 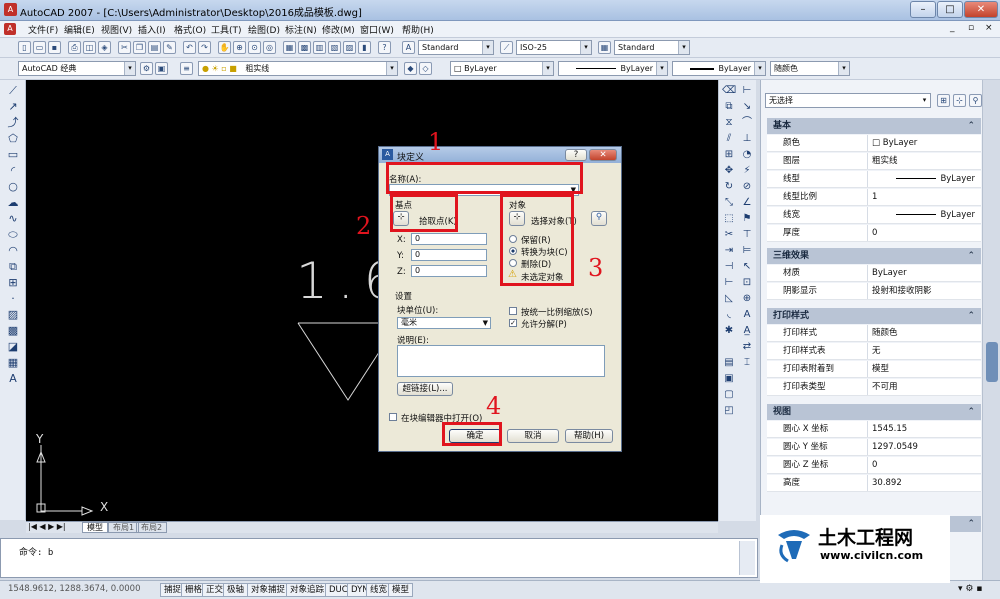 I want to click on hatch-icon: ▨, so click(x=13, y=315).